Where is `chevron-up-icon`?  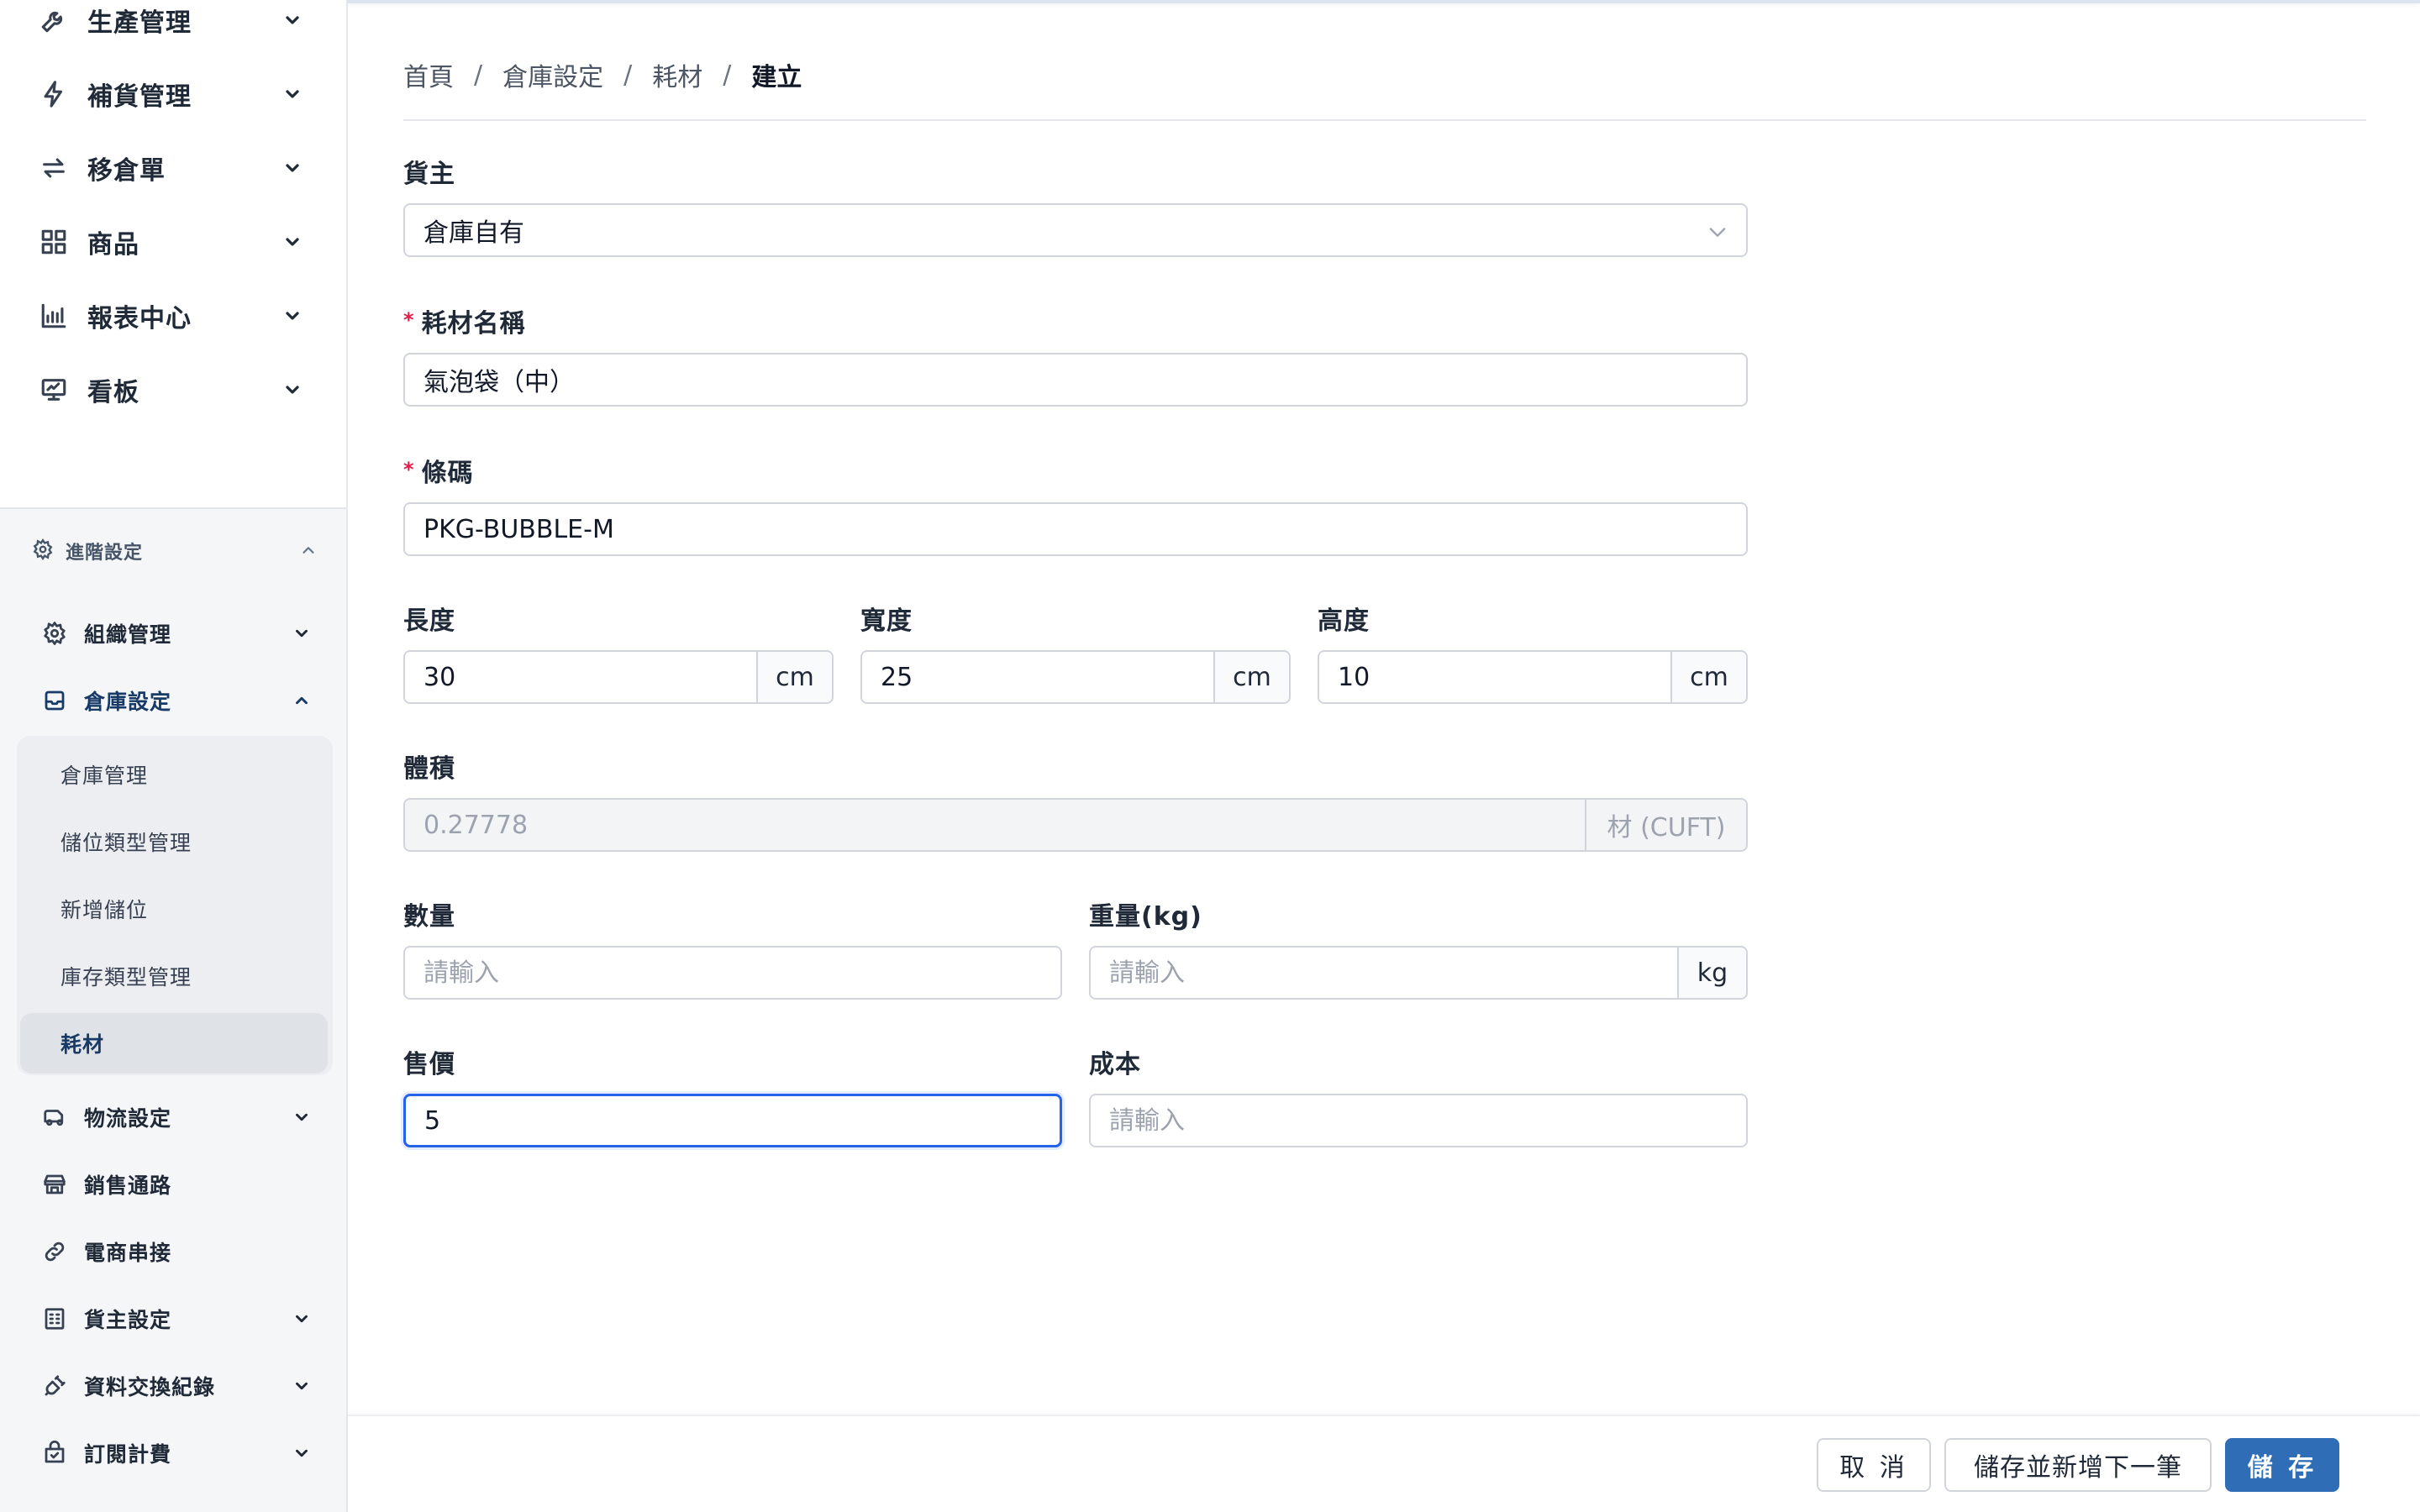 chevron-up-icon is located at coordinates (308, 552).